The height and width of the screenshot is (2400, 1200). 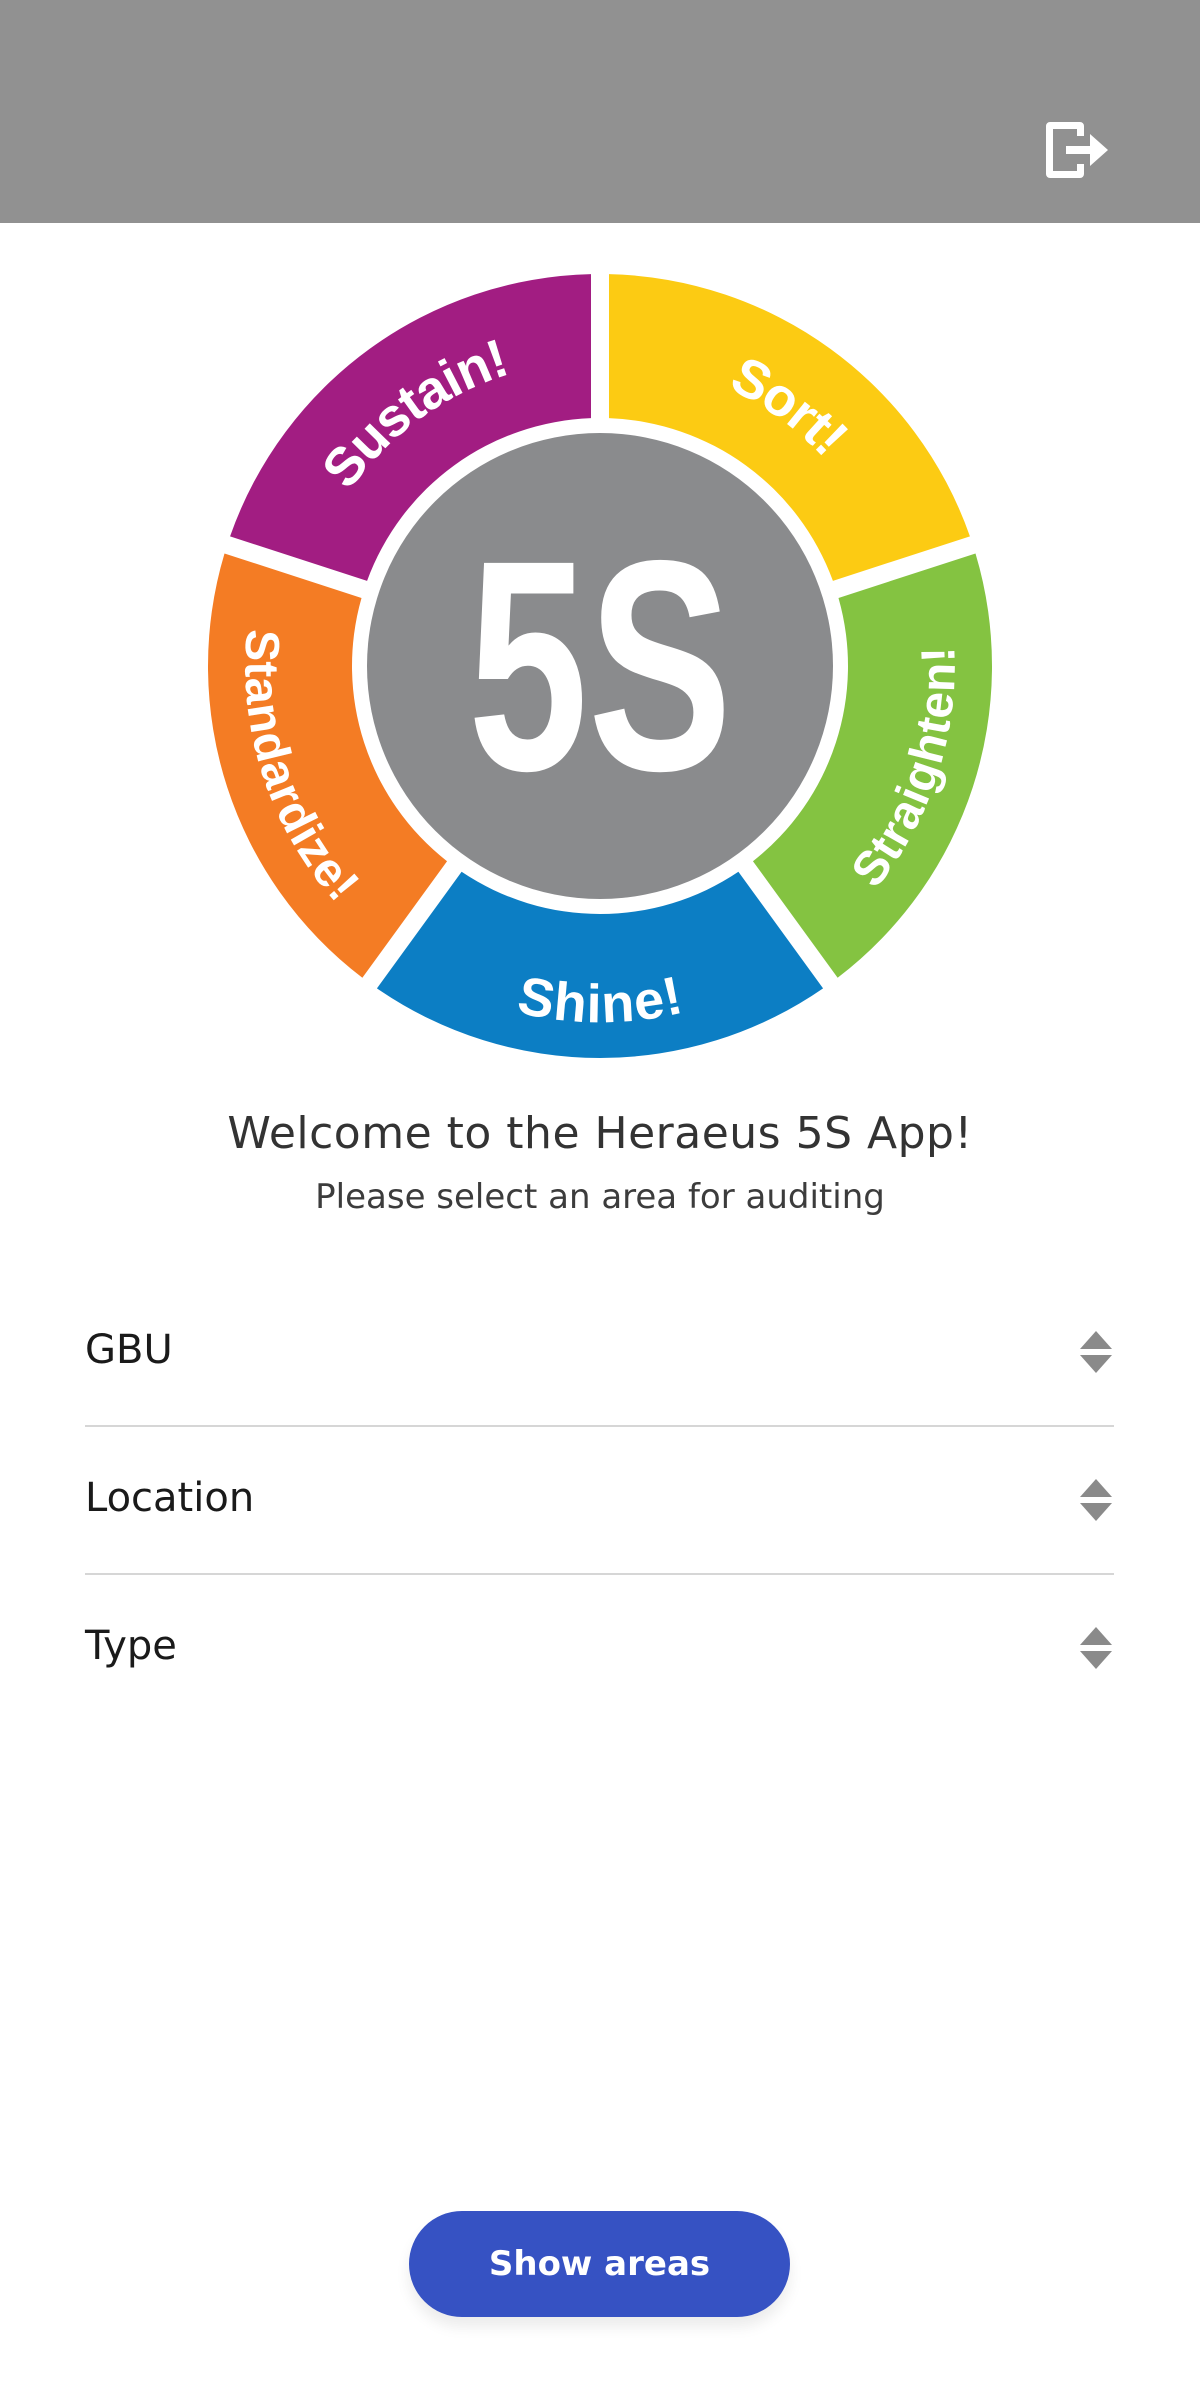 I want to click on location-select-label: Location, so click(x=170, y=1498).